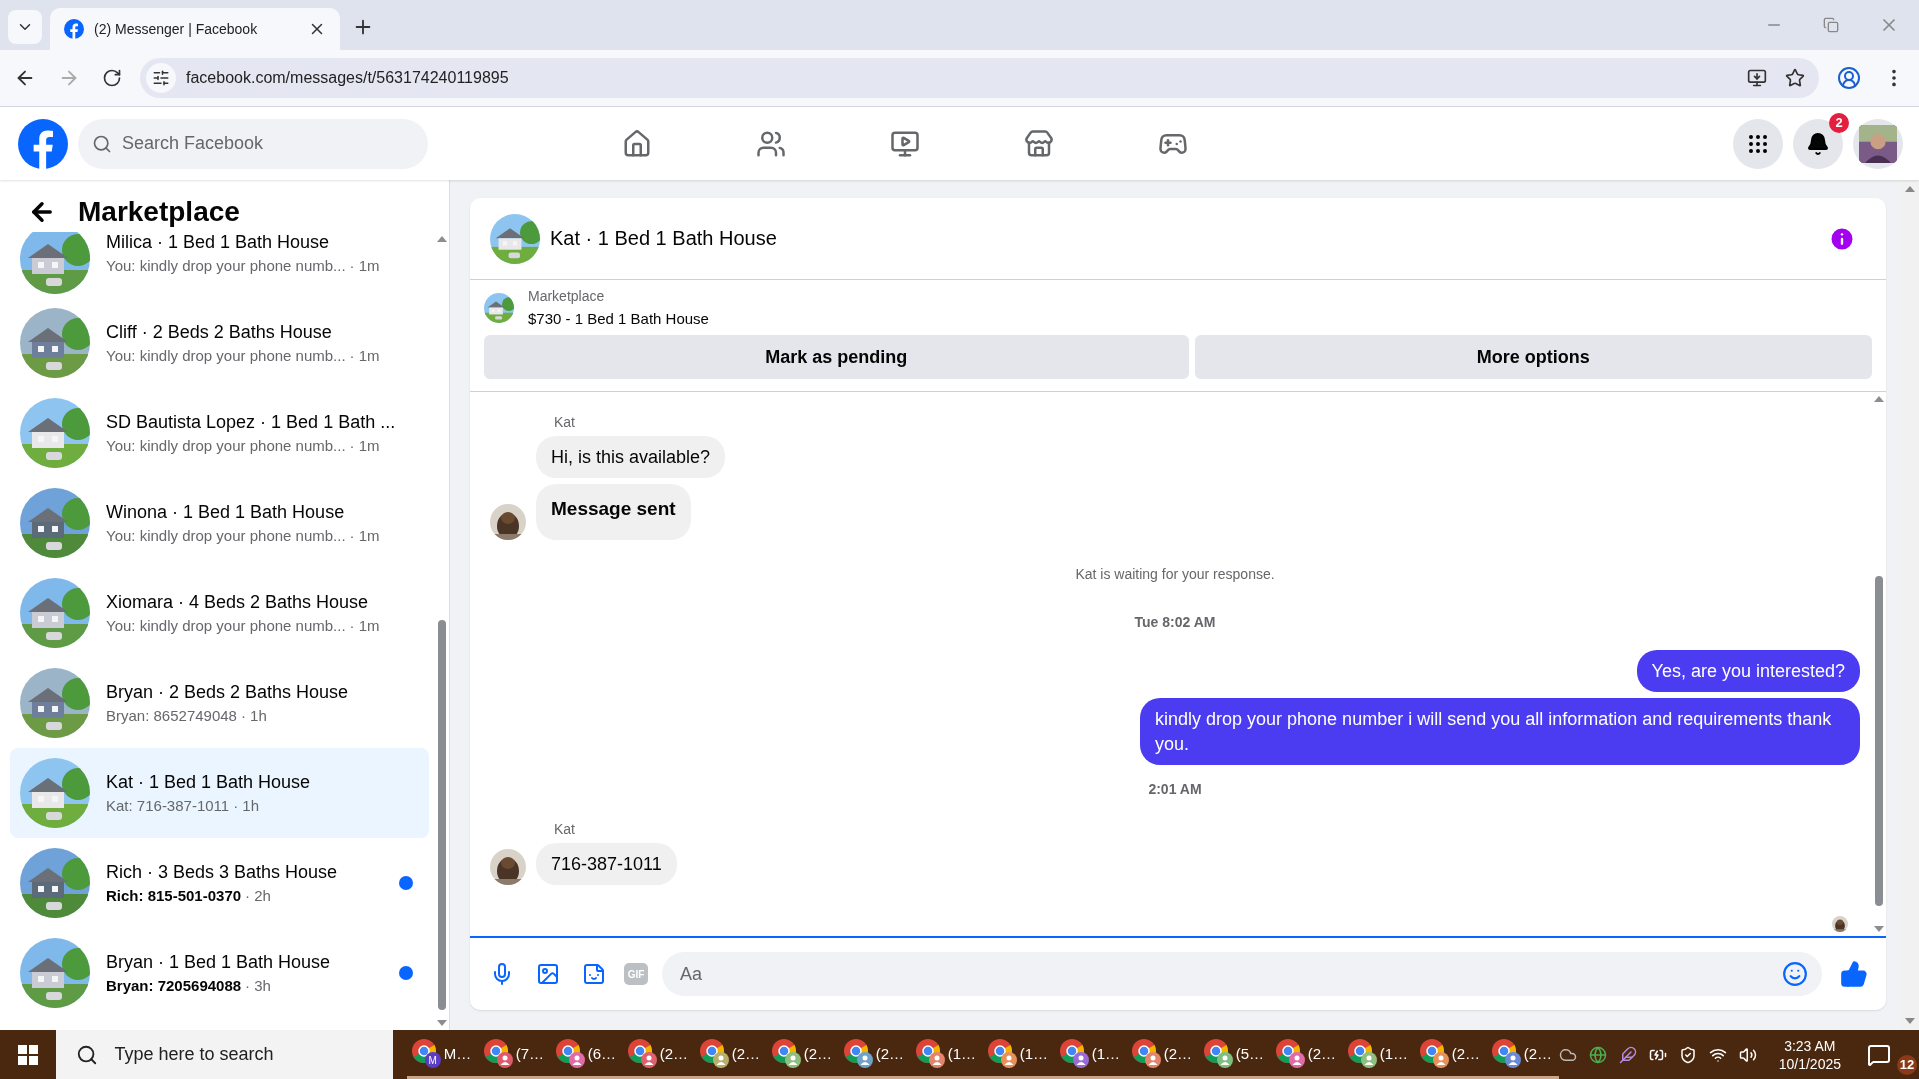 This screenshot has width=1919, height=1079. What do you see at coordinates (174, 985) in the screenshot?
I see `message-preview: Bryan: 7205694088` at bounding box center [174, 985].